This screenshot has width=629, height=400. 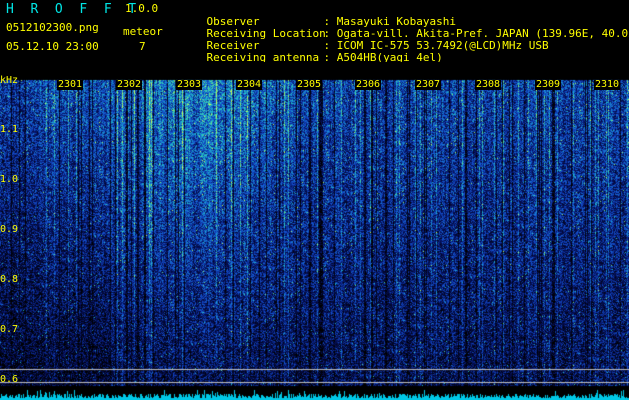 What do you see at coordinates (73, 9) in the screenshot?
I see `app-title: H R O F F T` at bounding box center [73, 9].